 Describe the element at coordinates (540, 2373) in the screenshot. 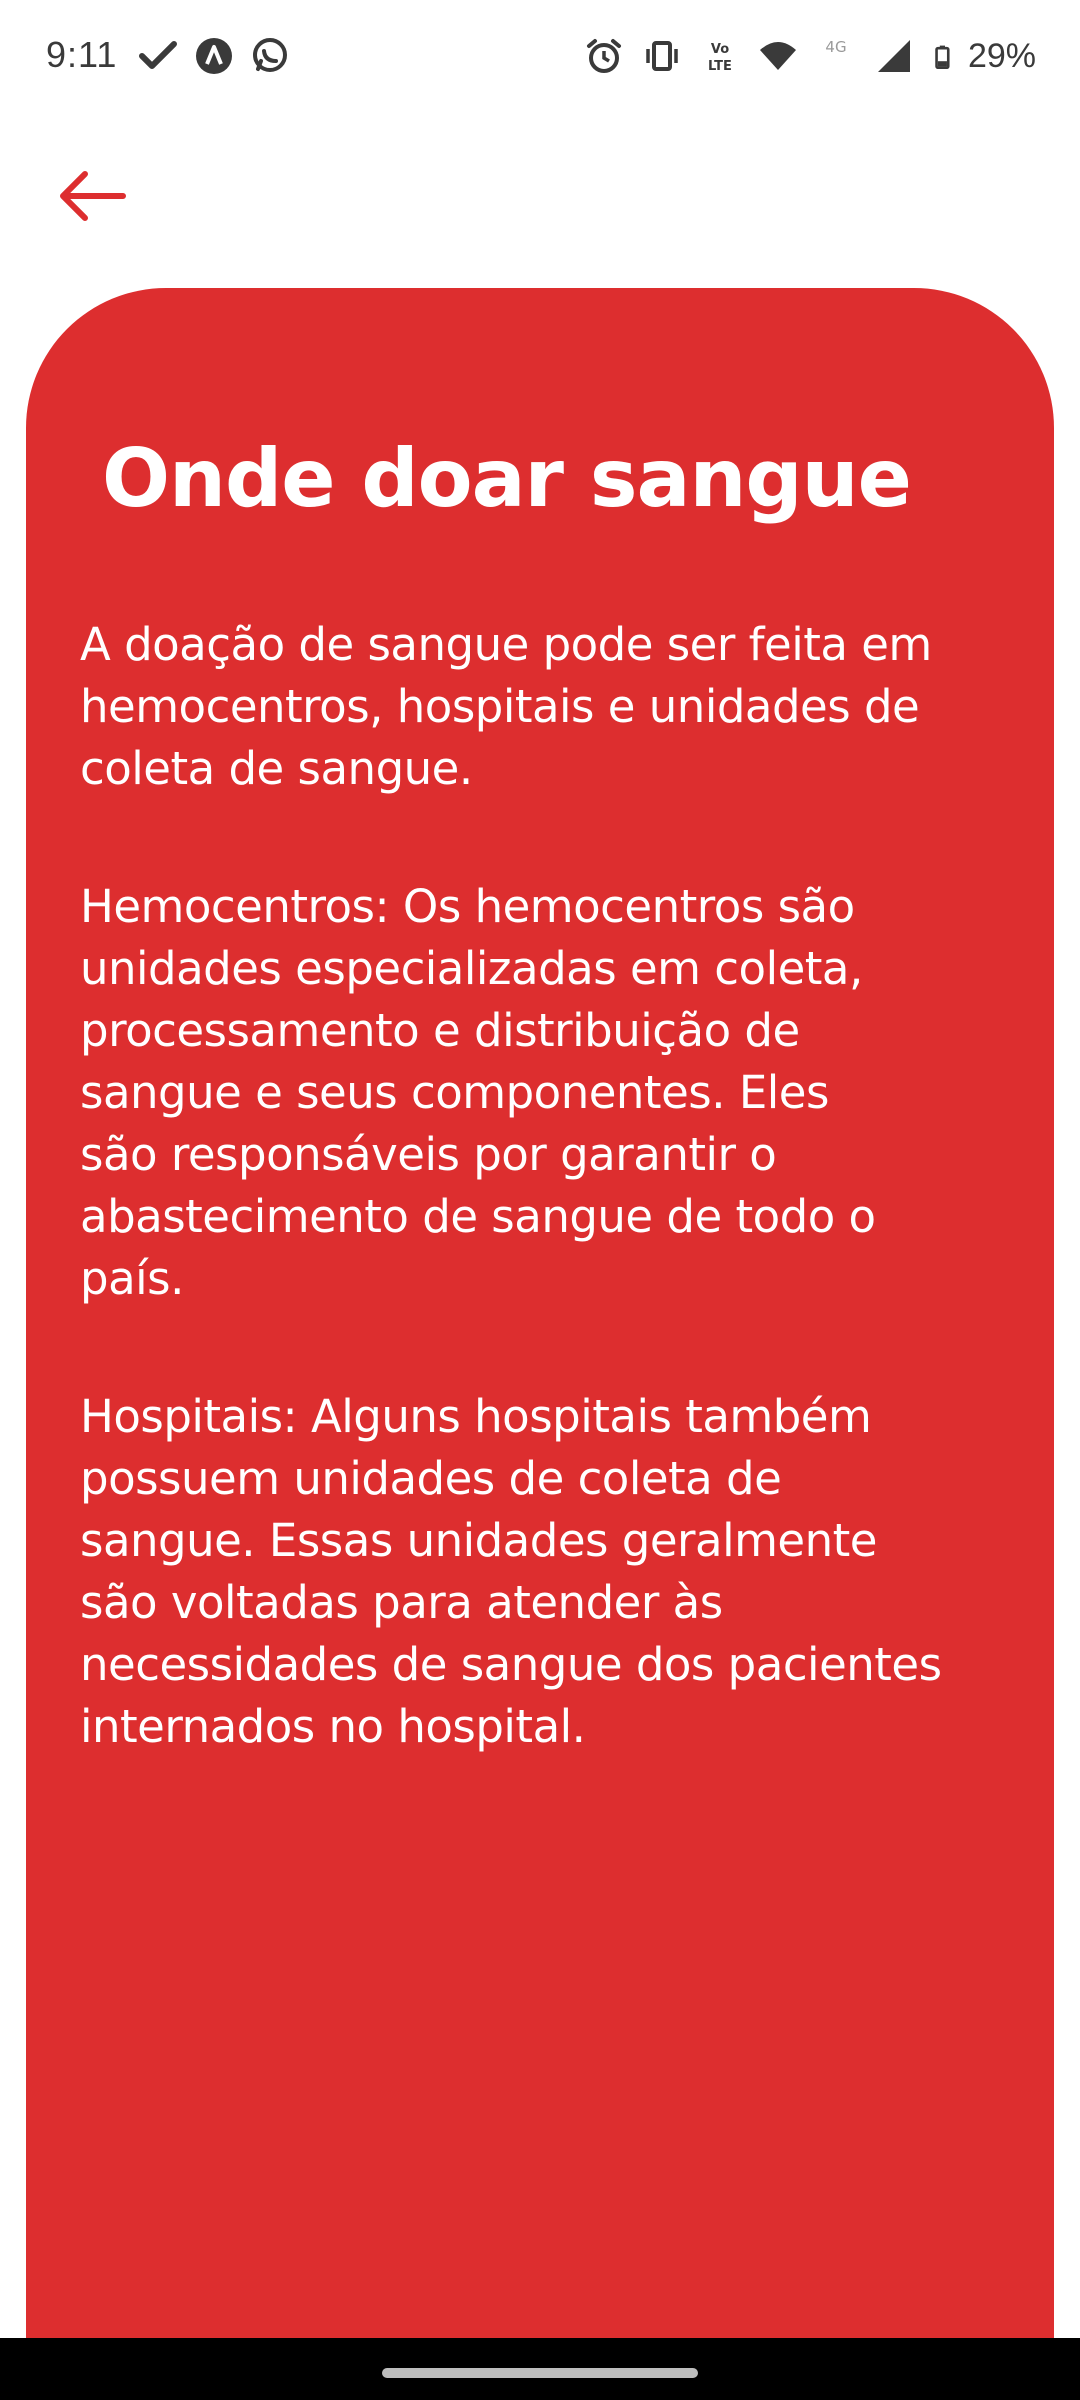

I see `home-gesture-handle` at that location.